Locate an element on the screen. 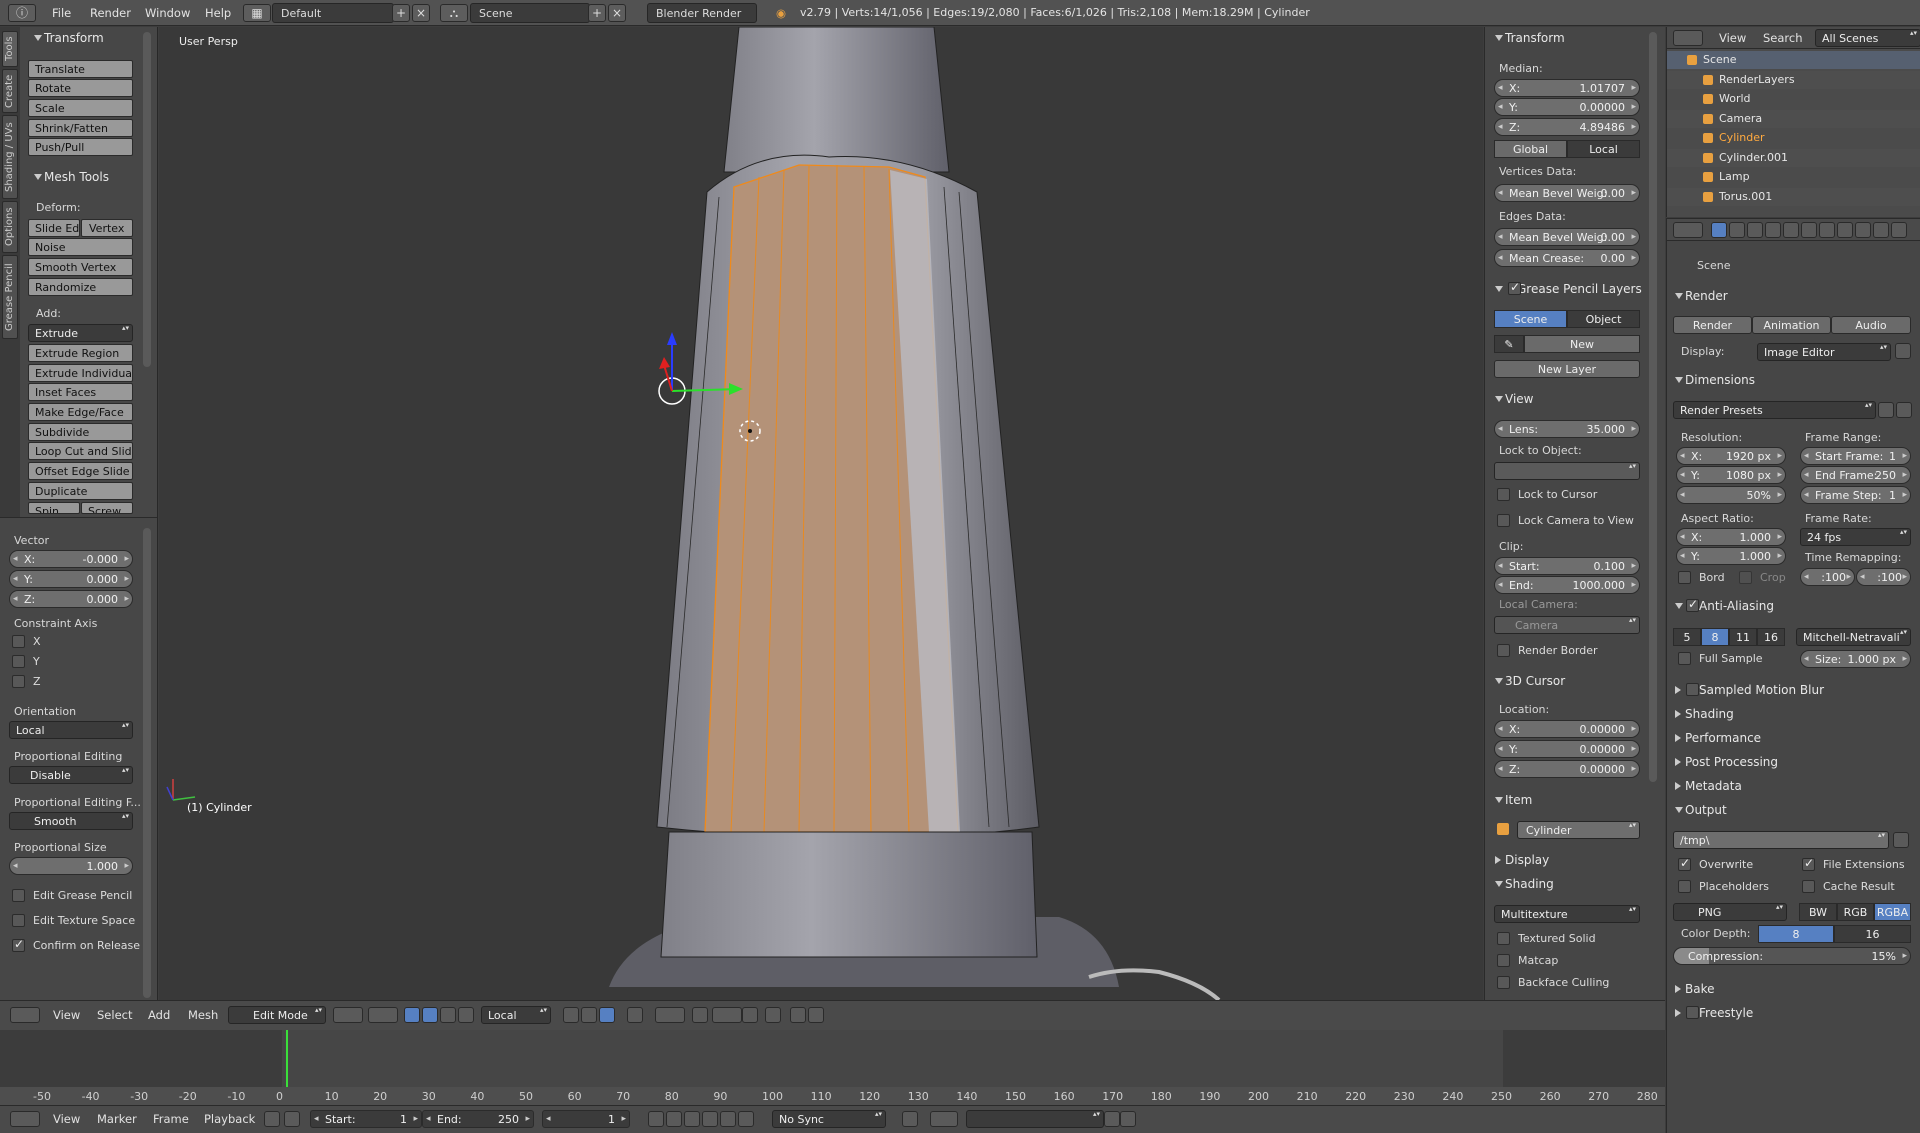  start-frame-field: Start:1 is located at coordinates (366, 1119).